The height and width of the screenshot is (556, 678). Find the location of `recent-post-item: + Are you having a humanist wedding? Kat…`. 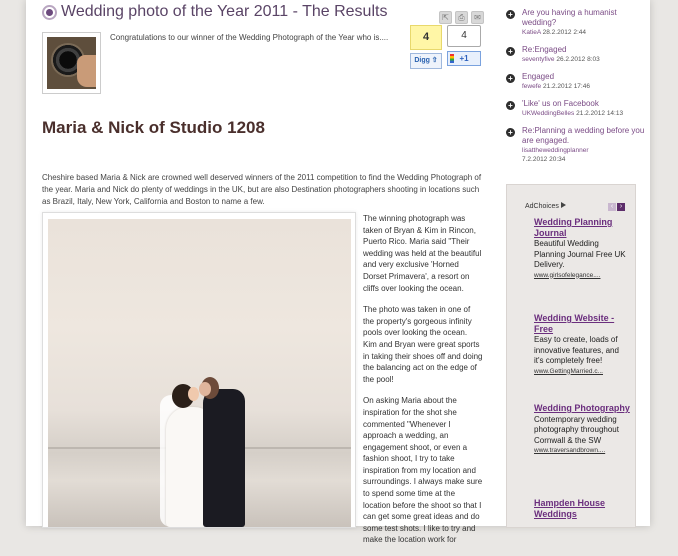

recent-post-item: + Are you having a humanist wedding? Kat… is located at coordinates (577, 22).